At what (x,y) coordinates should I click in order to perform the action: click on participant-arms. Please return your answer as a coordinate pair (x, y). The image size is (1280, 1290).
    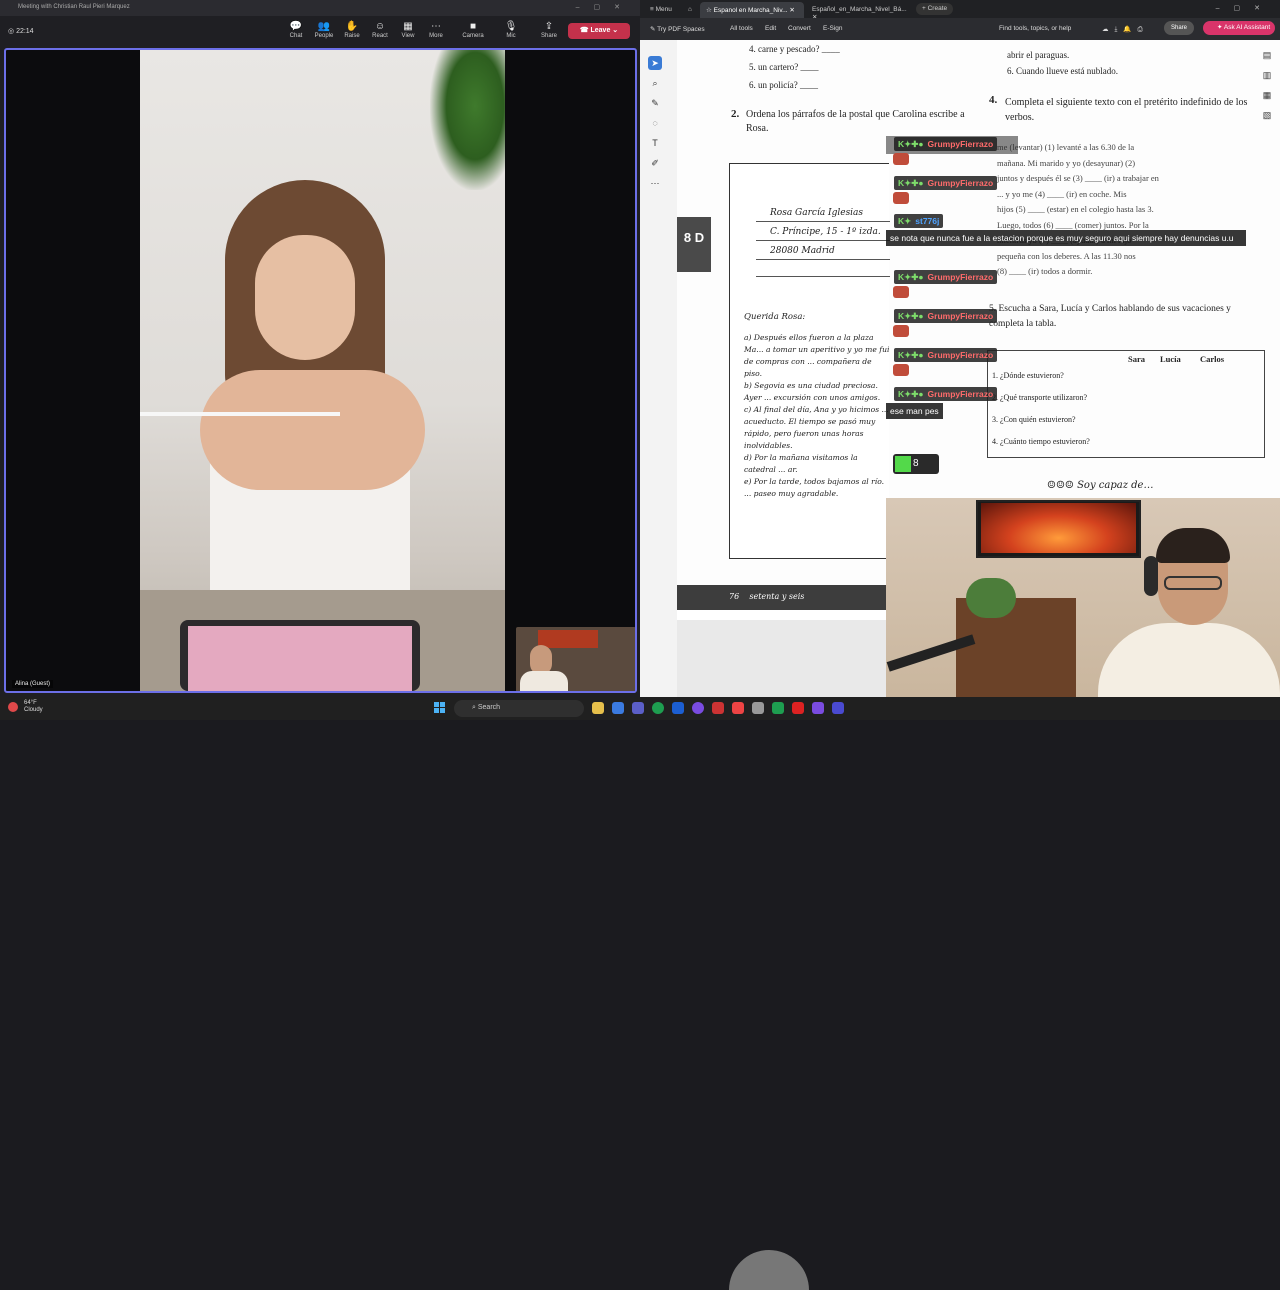
    Looking at the image, I should click on (312, 430).